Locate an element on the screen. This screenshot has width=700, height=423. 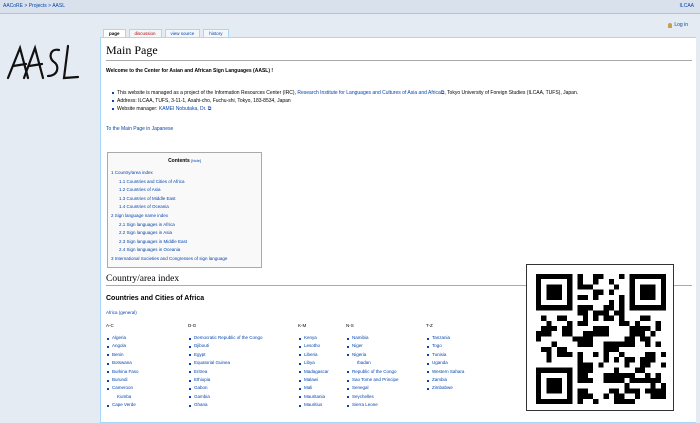
toc-item: 1.3 Countries of Middle East is located at coordinates (184, 199).